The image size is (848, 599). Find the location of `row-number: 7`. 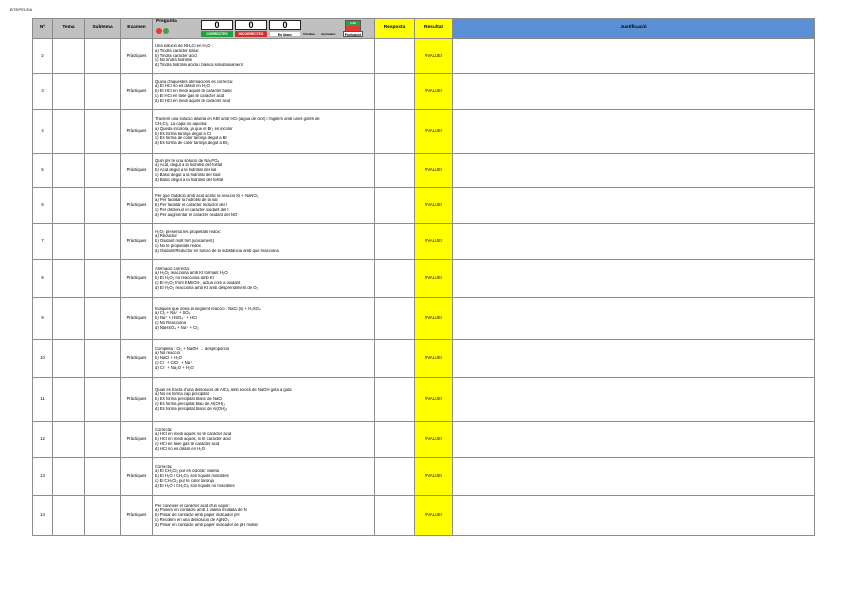

row-number: 7 is located at coordinates (42, 241).